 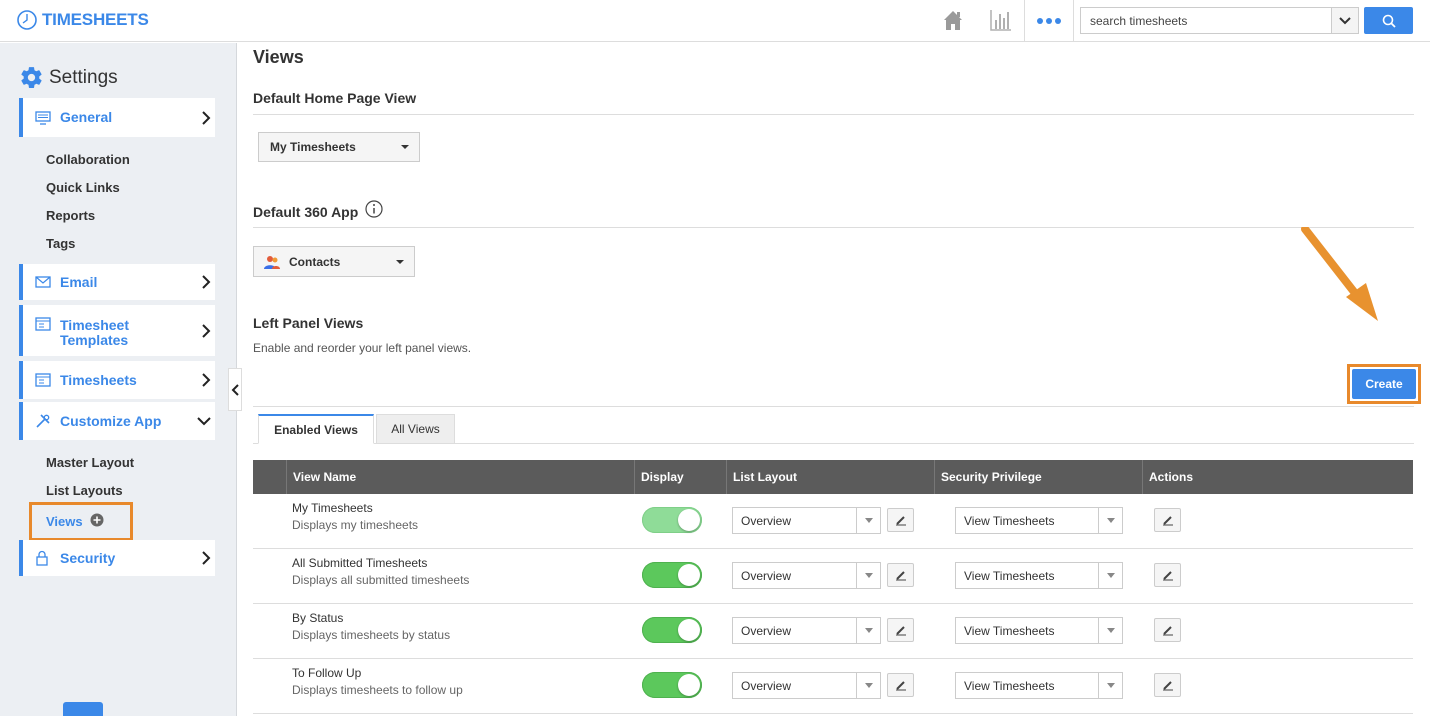 I want to click on view-description: Displays my timesheets, so click(x=355, y=525).